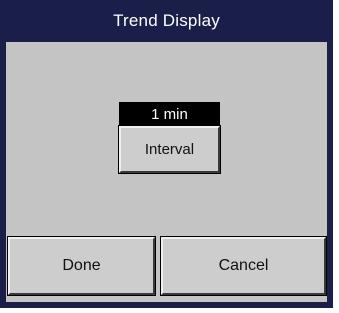 The height and width of the screenshot is (313, 339). I want to click on done-button: Done, so click(81, 266).